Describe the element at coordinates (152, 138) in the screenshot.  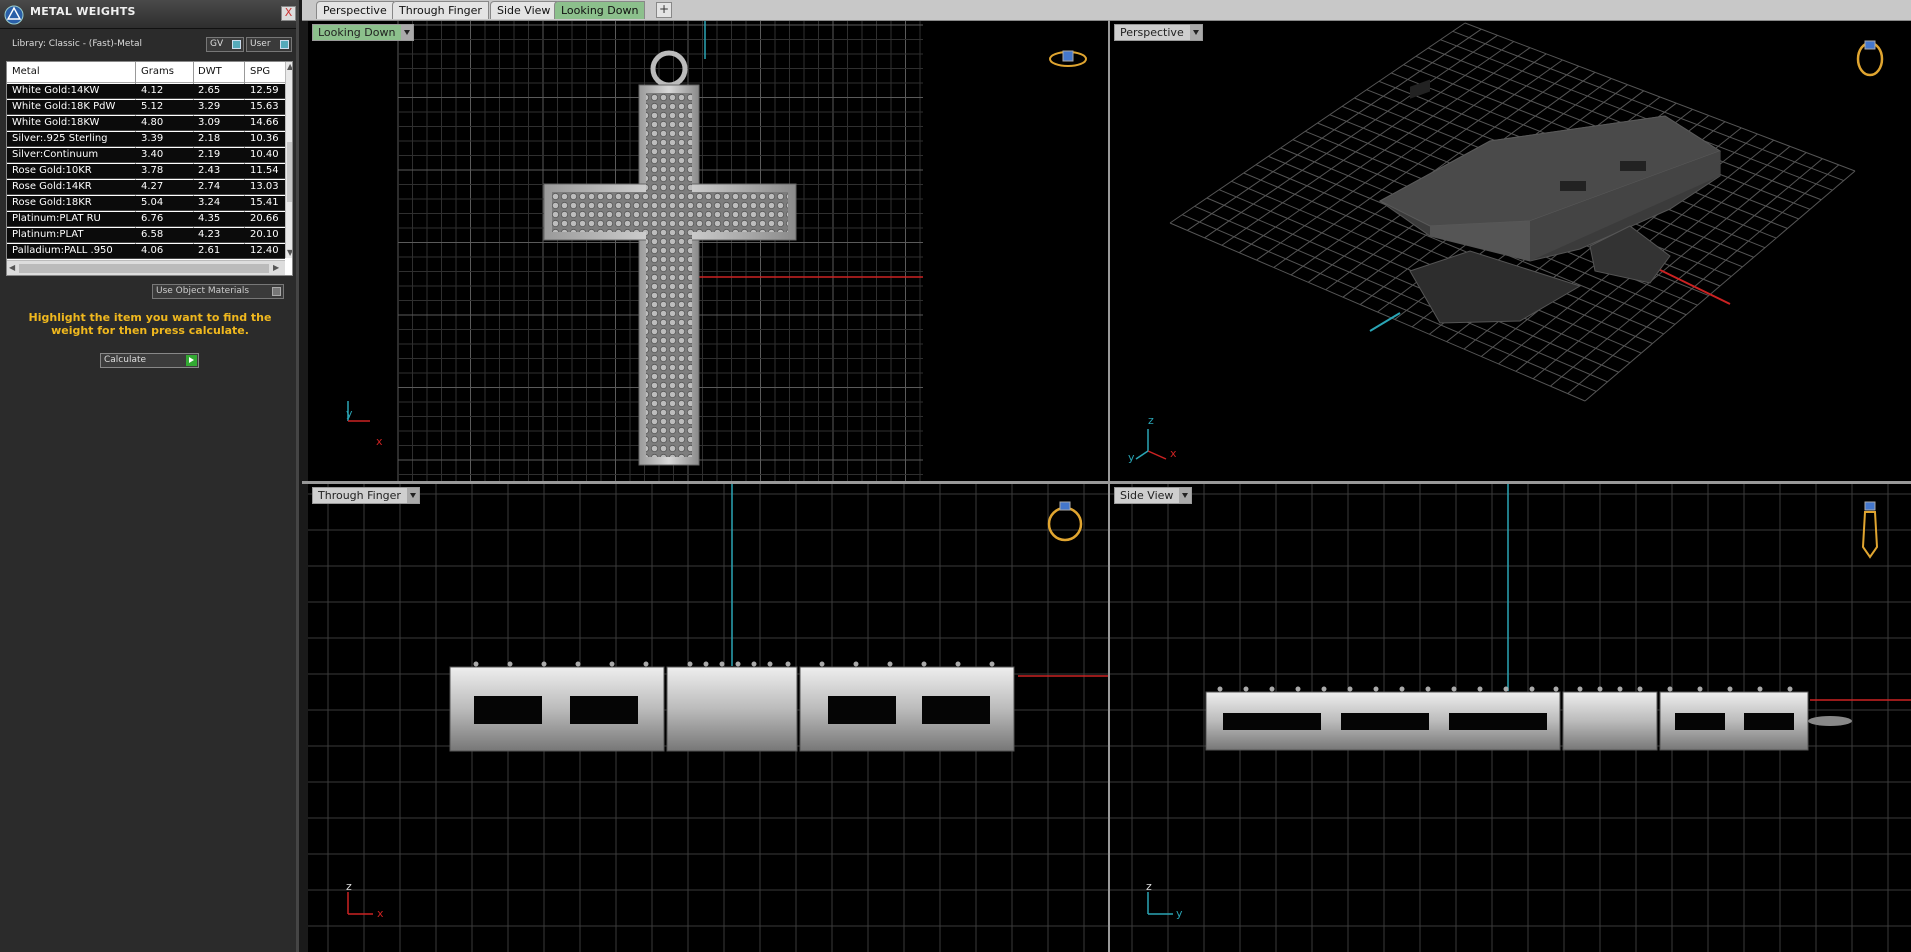
I see `cell-grams: 3.39` at that location.